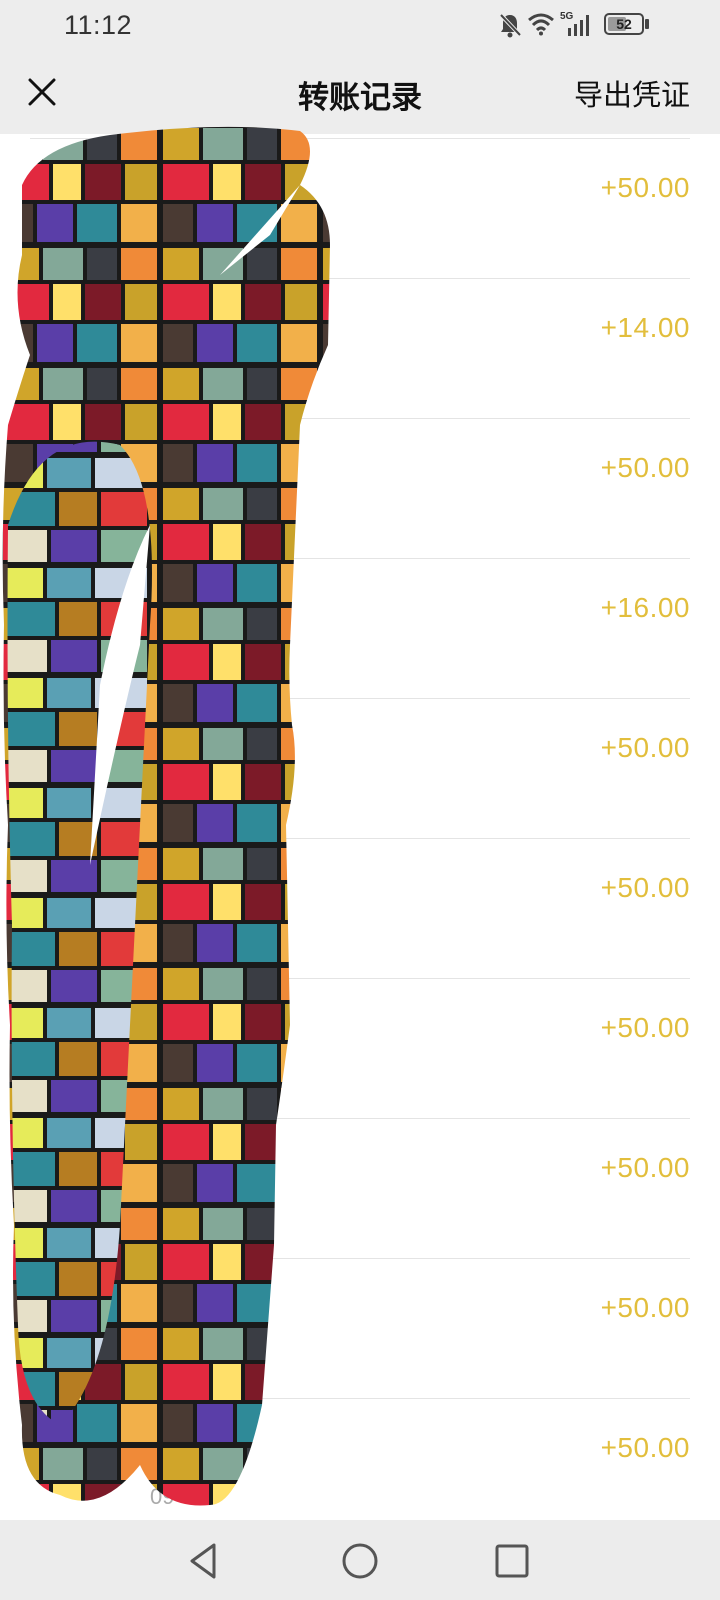 Image resolution: width=720 pixels, height=1600 pixels. I want to click on battery-level: 52, so click(624, 24).